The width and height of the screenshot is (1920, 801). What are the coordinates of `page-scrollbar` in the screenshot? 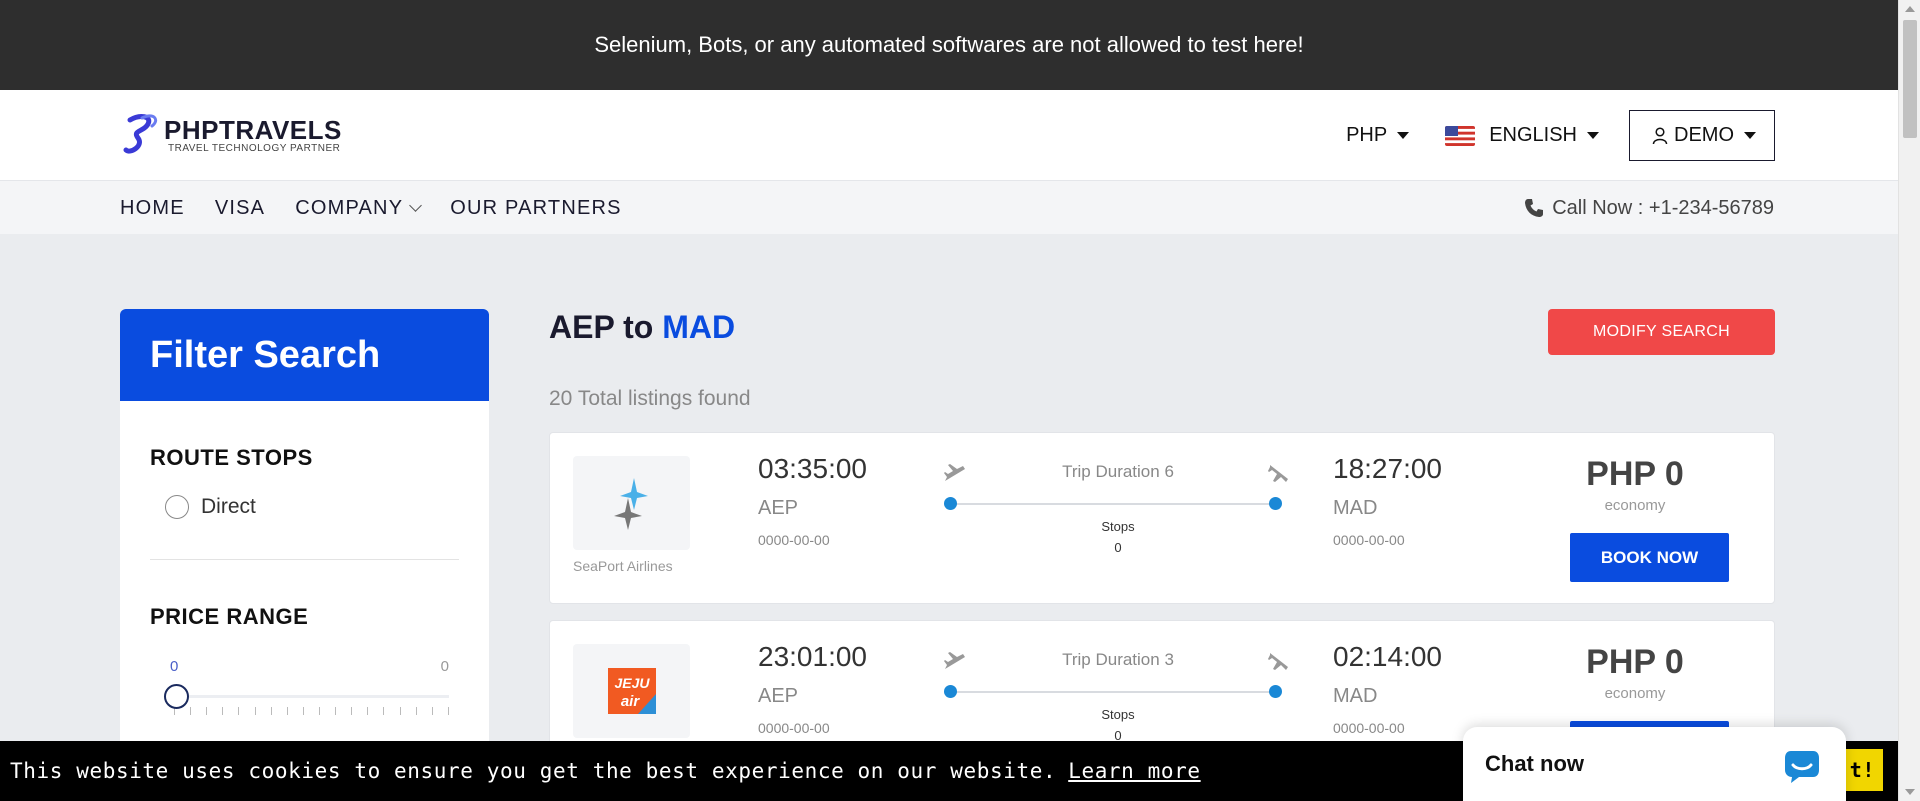 It's located at (1909, 400).